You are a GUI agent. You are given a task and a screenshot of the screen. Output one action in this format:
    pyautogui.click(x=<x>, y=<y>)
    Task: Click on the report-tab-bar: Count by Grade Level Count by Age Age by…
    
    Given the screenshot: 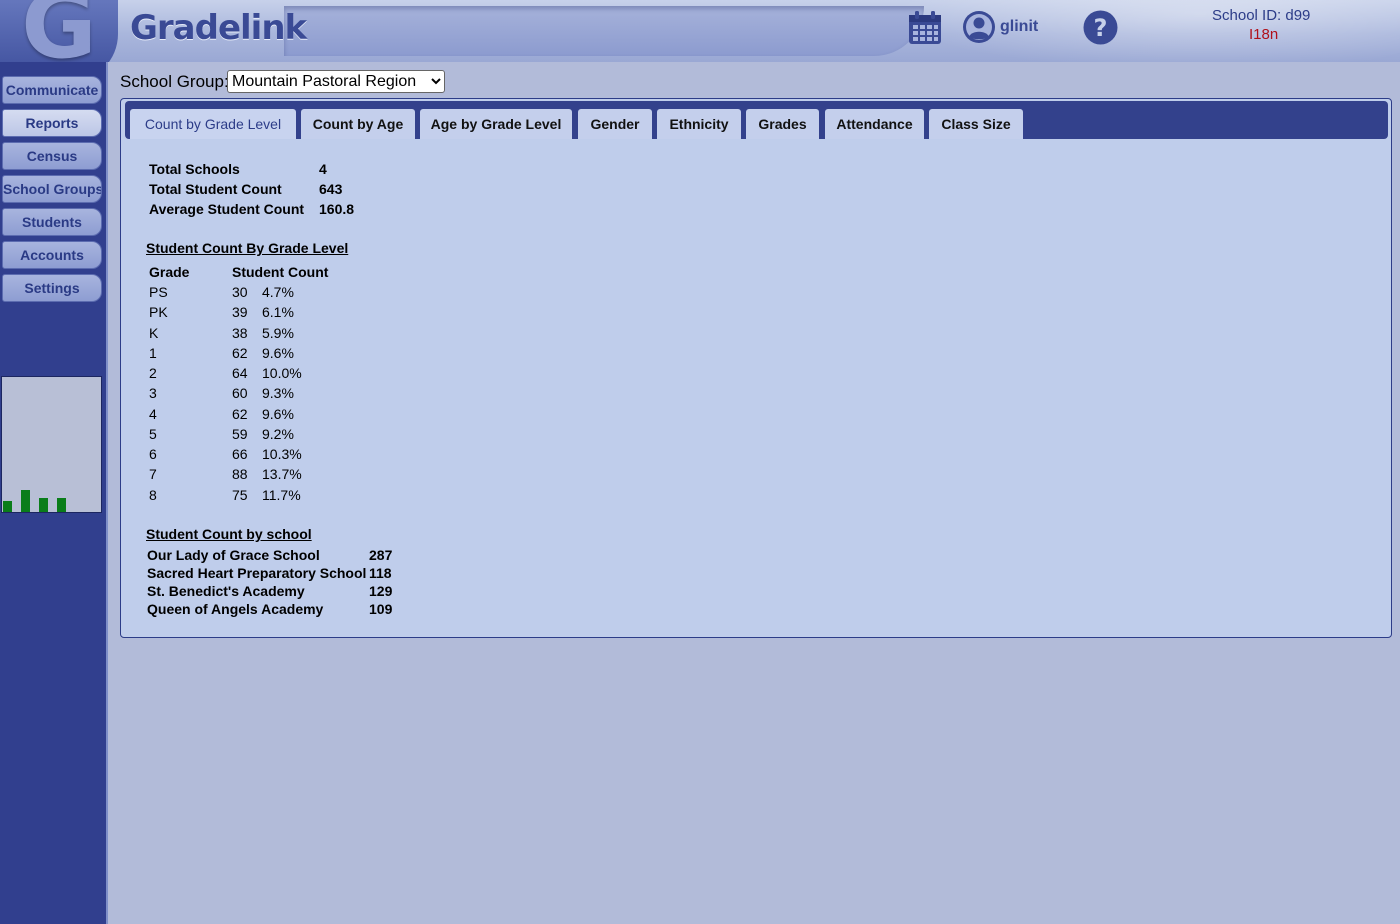 What is the action you would take?
    pyautogui.click(x=756, y=120)
    